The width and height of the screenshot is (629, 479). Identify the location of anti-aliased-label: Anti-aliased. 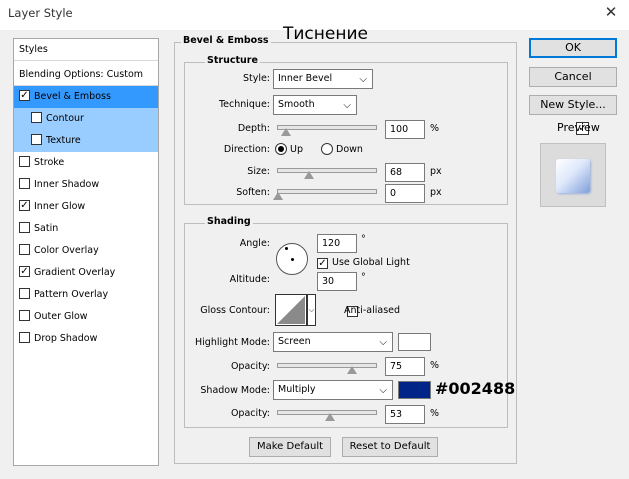
(372, 310).